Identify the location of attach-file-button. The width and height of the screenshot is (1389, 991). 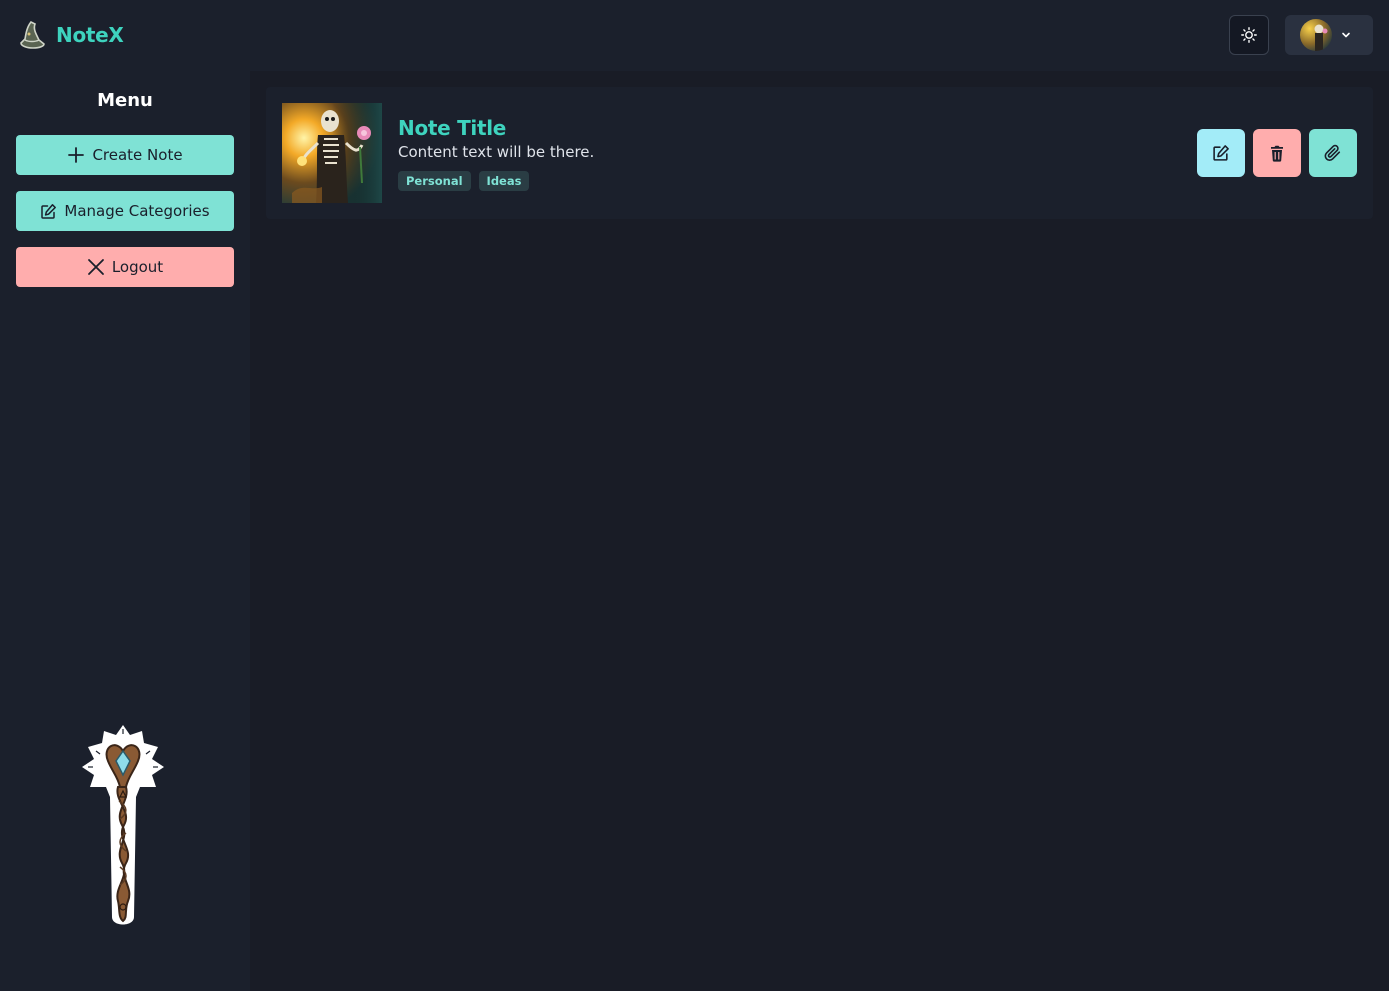
(1333, 153).